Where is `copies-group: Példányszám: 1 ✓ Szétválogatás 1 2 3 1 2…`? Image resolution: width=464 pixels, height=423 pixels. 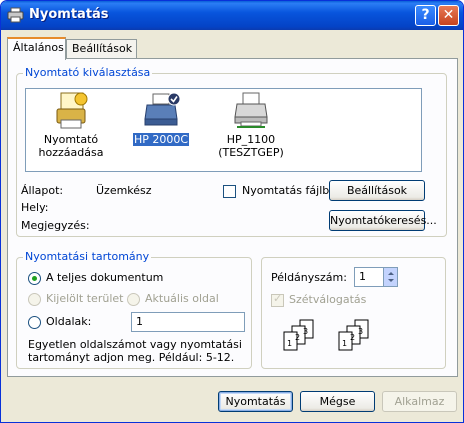 copies-group: Példányszám: 1 ✓ Szétválogatás 1 2 3 1 2… is located at coordinates (353, 313).